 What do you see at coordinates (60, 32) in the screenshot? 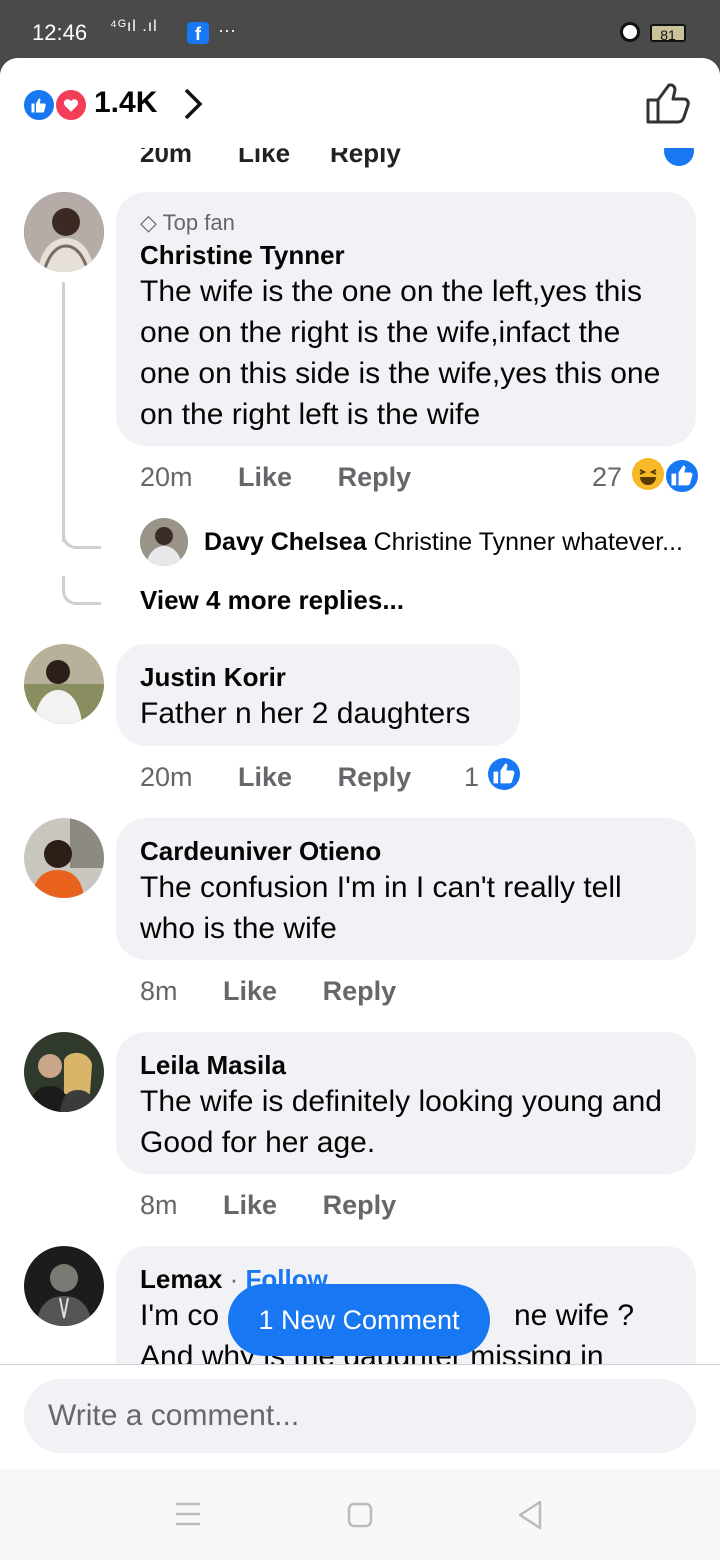
I see `status-time: 12:46` at bounding box center [60, 32].